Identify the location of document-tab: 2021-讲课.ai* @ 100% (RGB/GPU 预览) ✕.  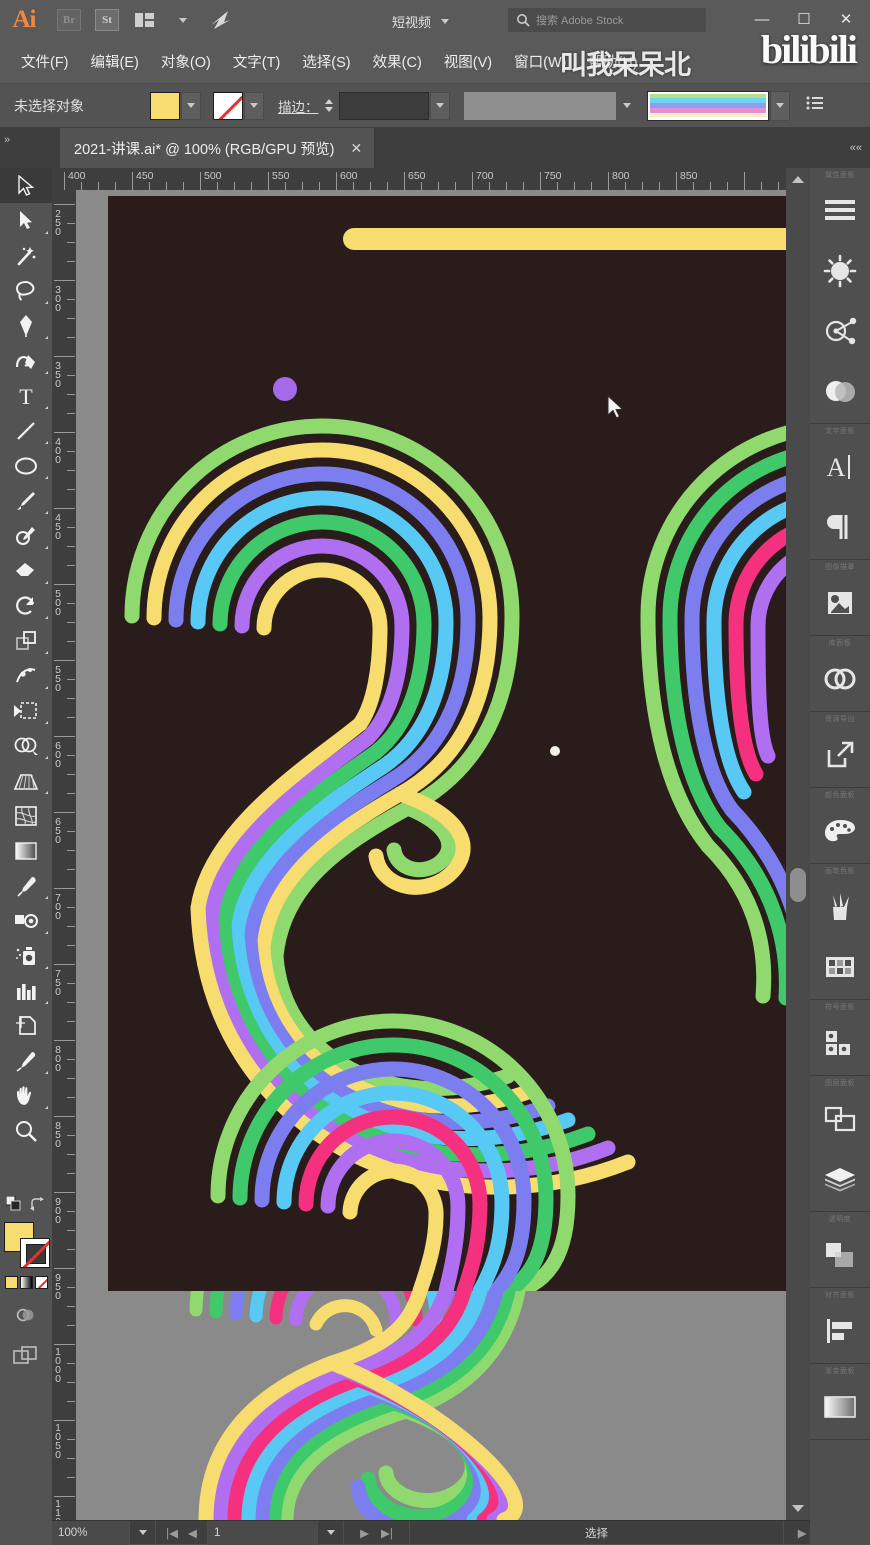
(218, 148).